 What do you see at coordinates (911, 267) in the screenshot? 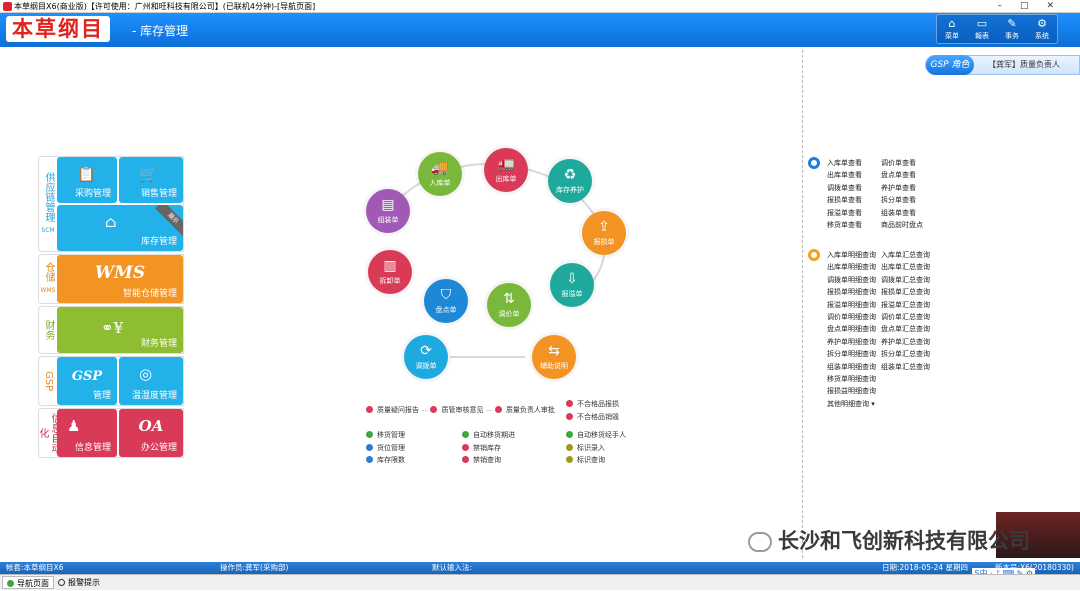
I see `query-link: 出库单汇总查询` at bounding box center [911, 267].